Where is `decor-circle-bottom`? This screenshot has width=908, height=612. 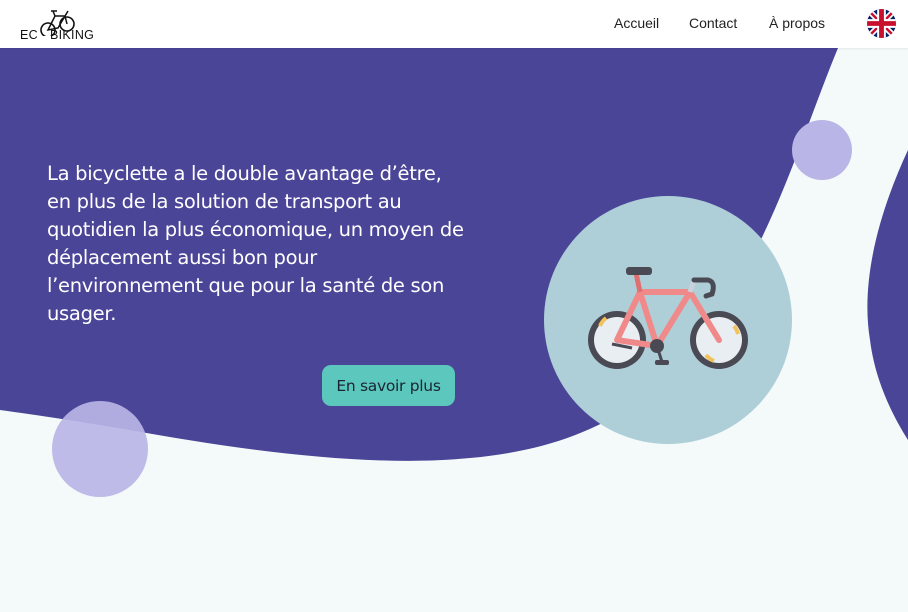
decor-circle-bottom is located at coordinates (100, 449).